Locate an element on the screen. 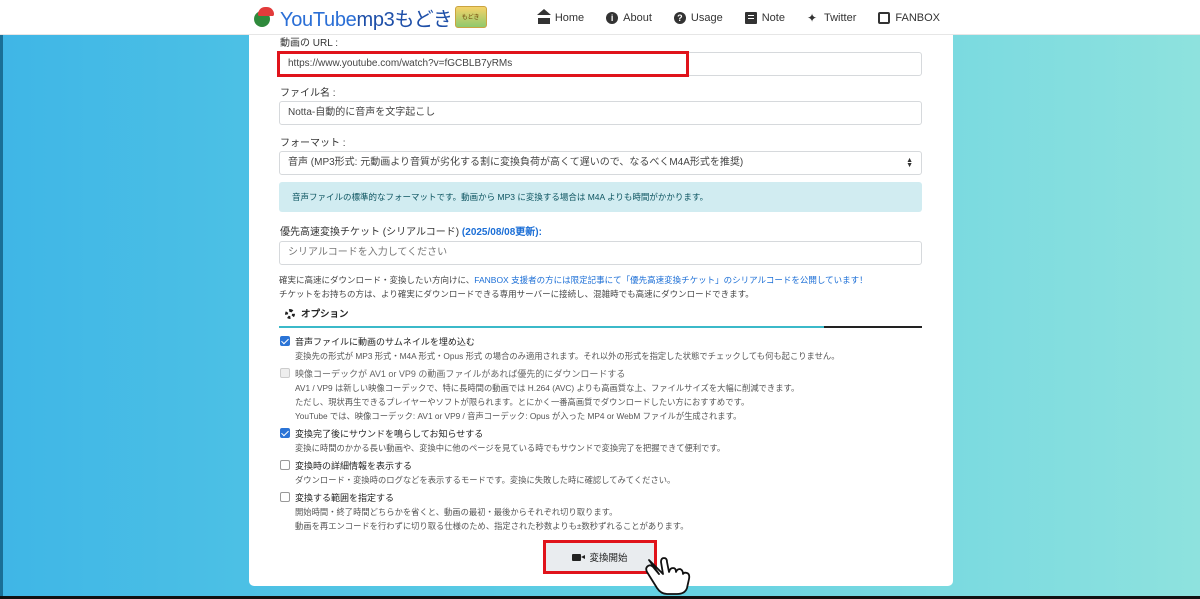 The image size is (1200, 599). info-icon: i is located at coordinates (612, 17).